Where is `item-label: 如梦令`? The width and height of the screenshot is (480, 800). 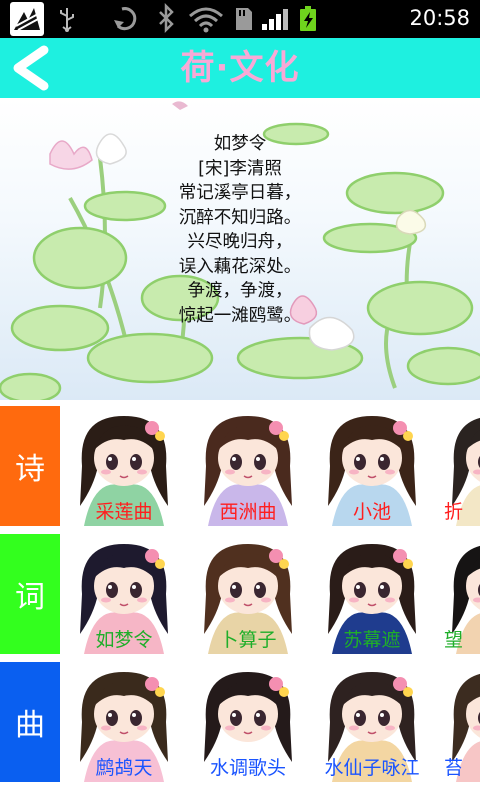
item-label: 如梦令 is located at coordinates (124, 640).